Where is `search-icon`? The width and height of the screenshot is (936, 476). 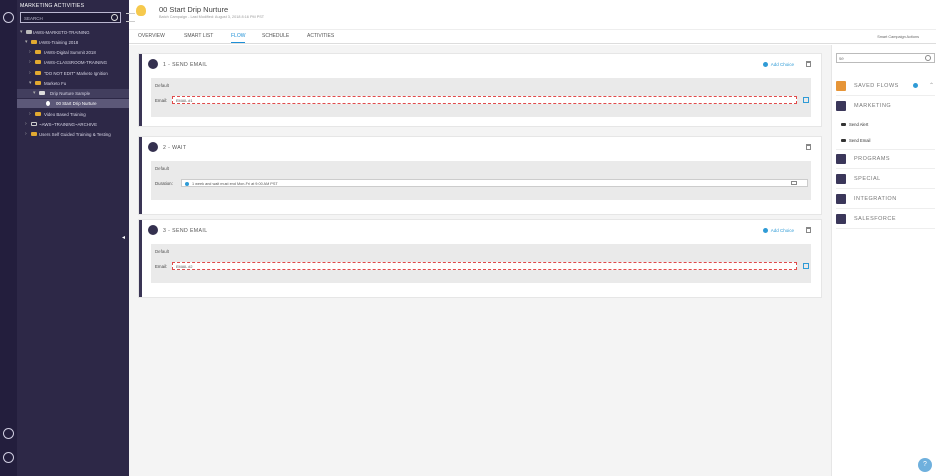
search-icon is located at coordinates (114, 17).